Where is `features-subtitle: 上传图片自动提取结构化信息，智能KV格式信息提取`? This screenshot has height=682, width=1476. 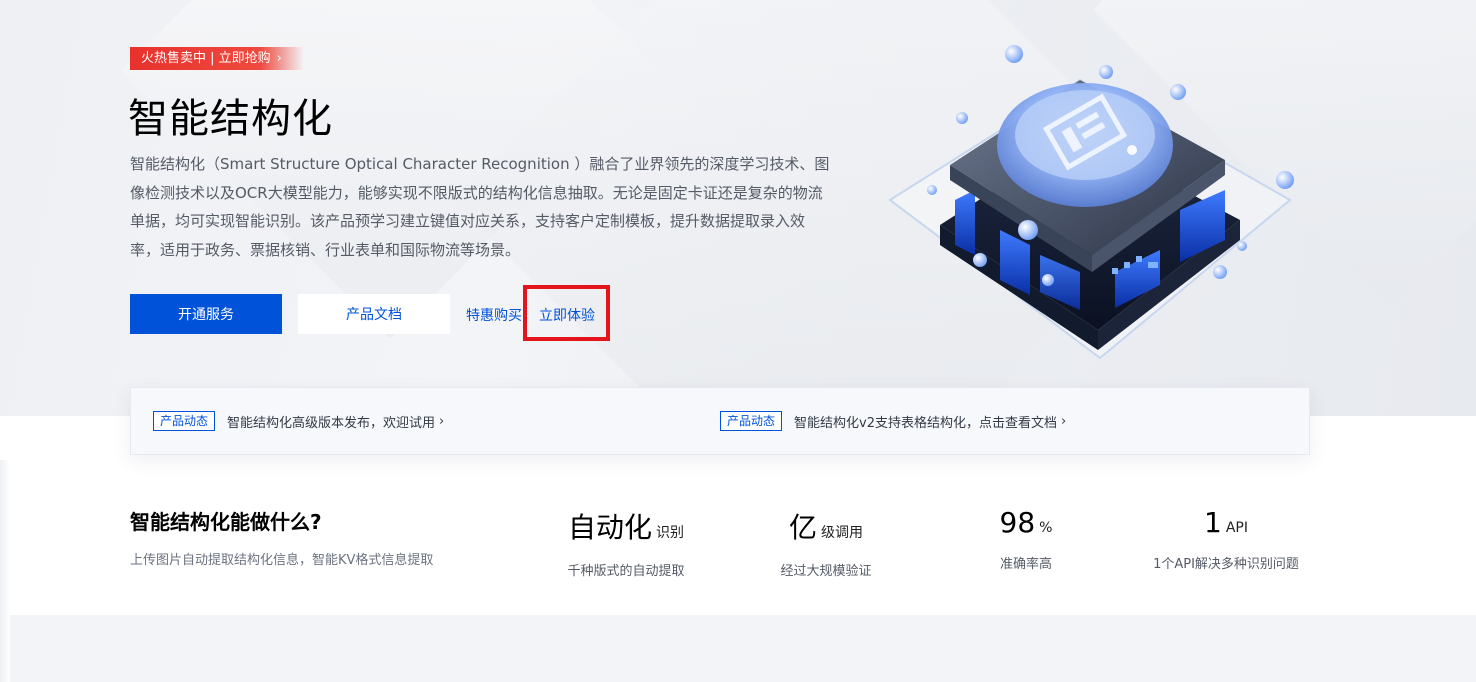
features-subtitle: 上传图片自动提取结构化信息，智能KV格式信息提取 is located at coordinates (282, 560).